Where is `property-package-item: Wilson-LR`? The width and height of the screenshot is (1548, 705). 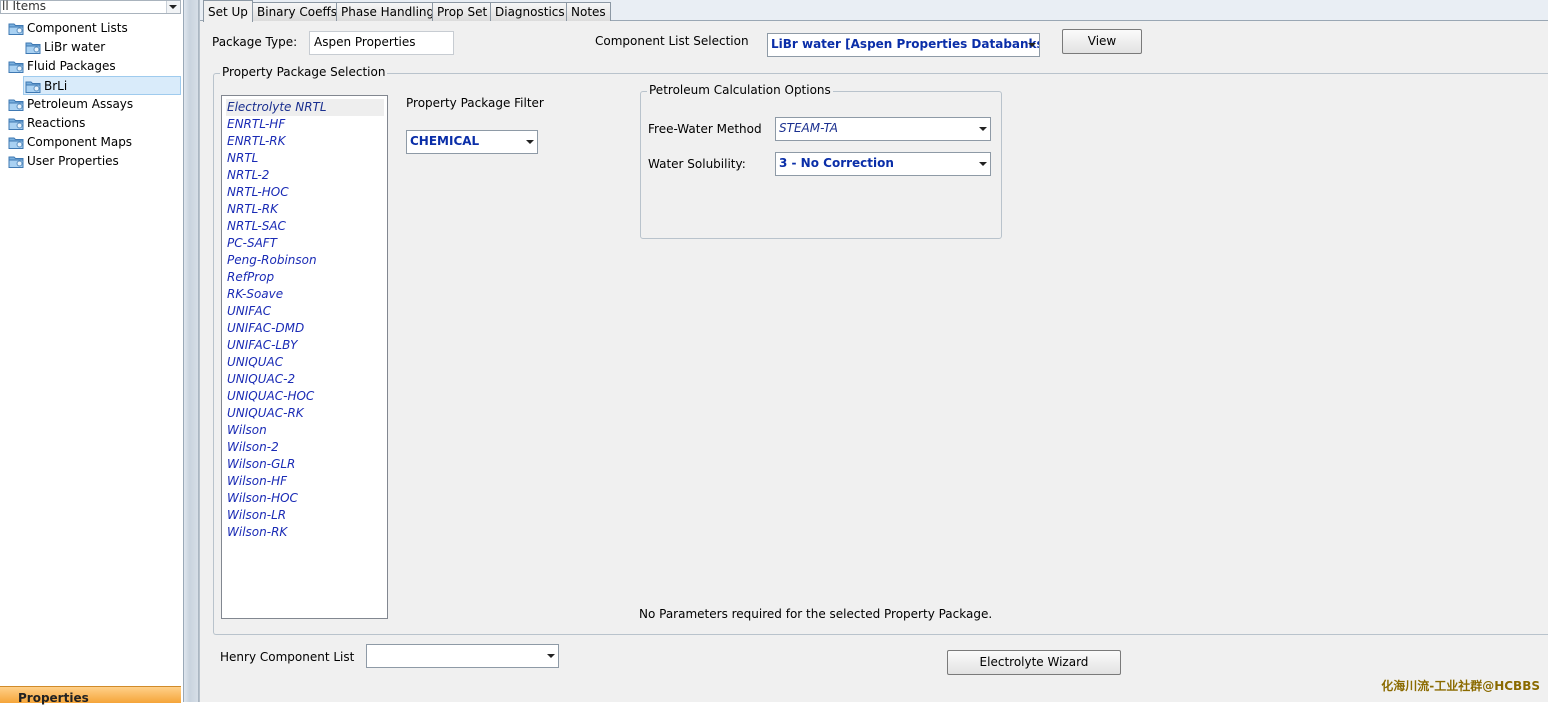
property-package-item: Wilson-LR is located at coordinates (305, 515).